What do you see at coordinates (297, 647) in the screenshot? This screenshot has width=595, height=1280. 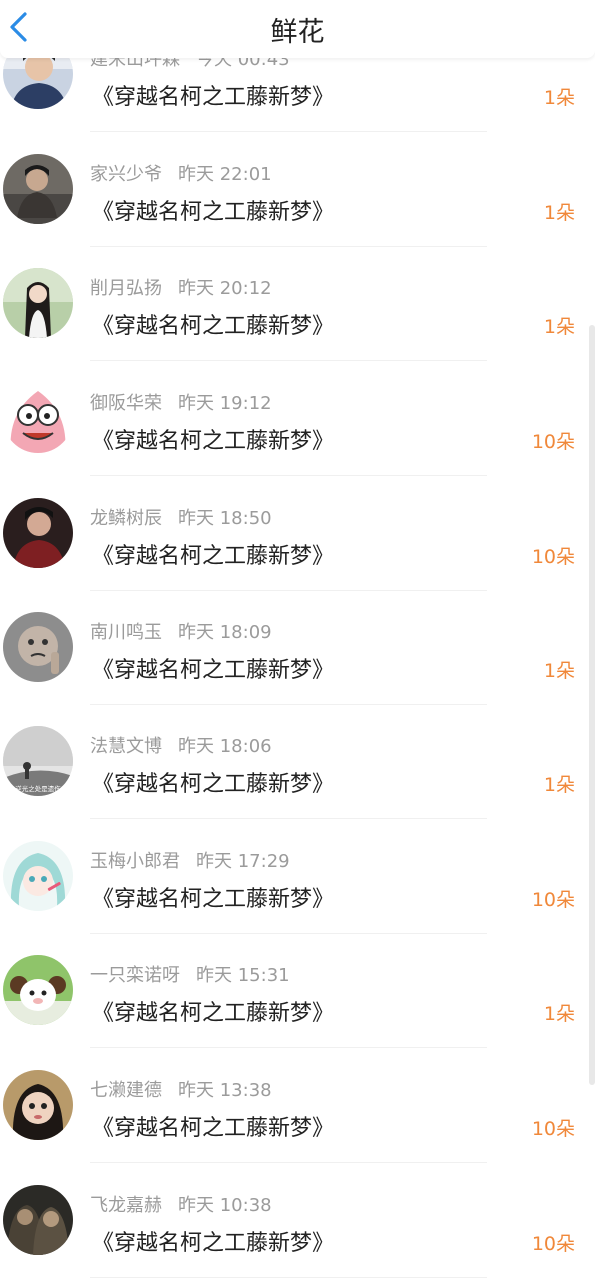 I see `list-item: 南川鸣玉 昨天 18:09 《穿越名柯之工藤新梦》 1朵` at bounding box center [297, 647].